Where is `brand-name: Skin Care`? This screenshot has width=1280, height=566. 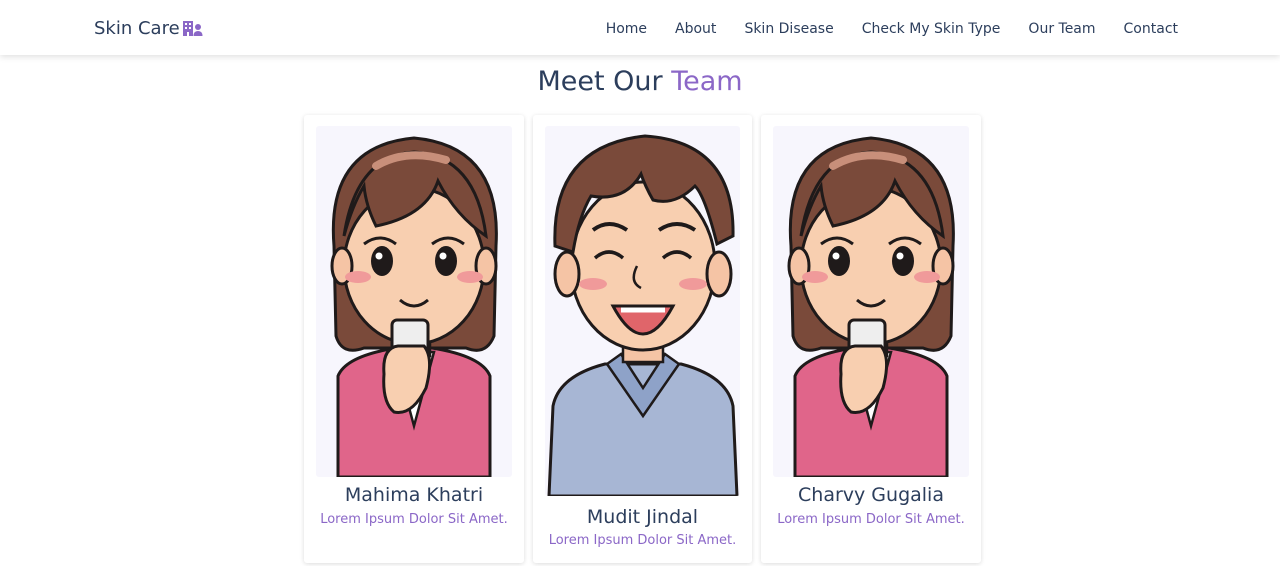 brand-name: Skin Care is located at coordinates (137, 28).